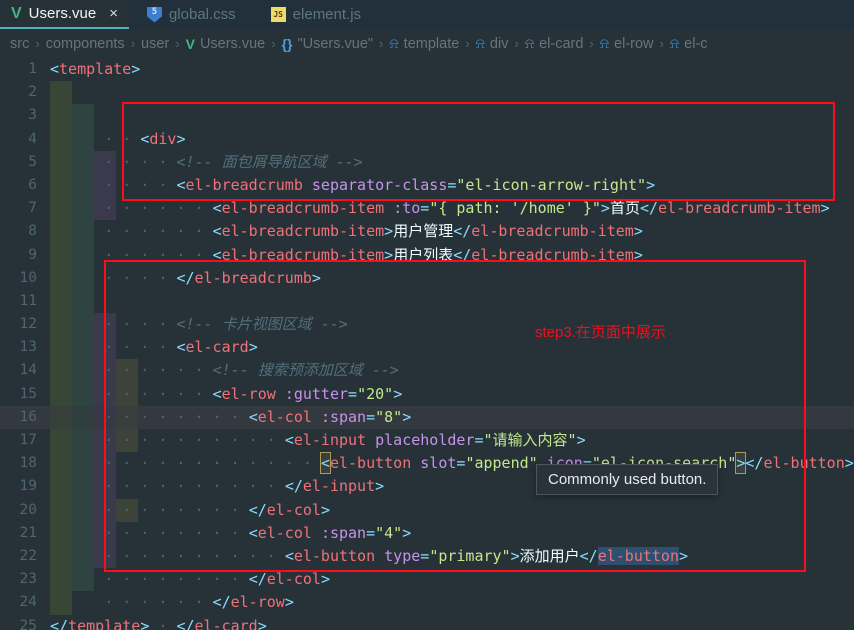 This screenshot has width=854, height=630. I want to click on line-number: 22, so click(28, 555).